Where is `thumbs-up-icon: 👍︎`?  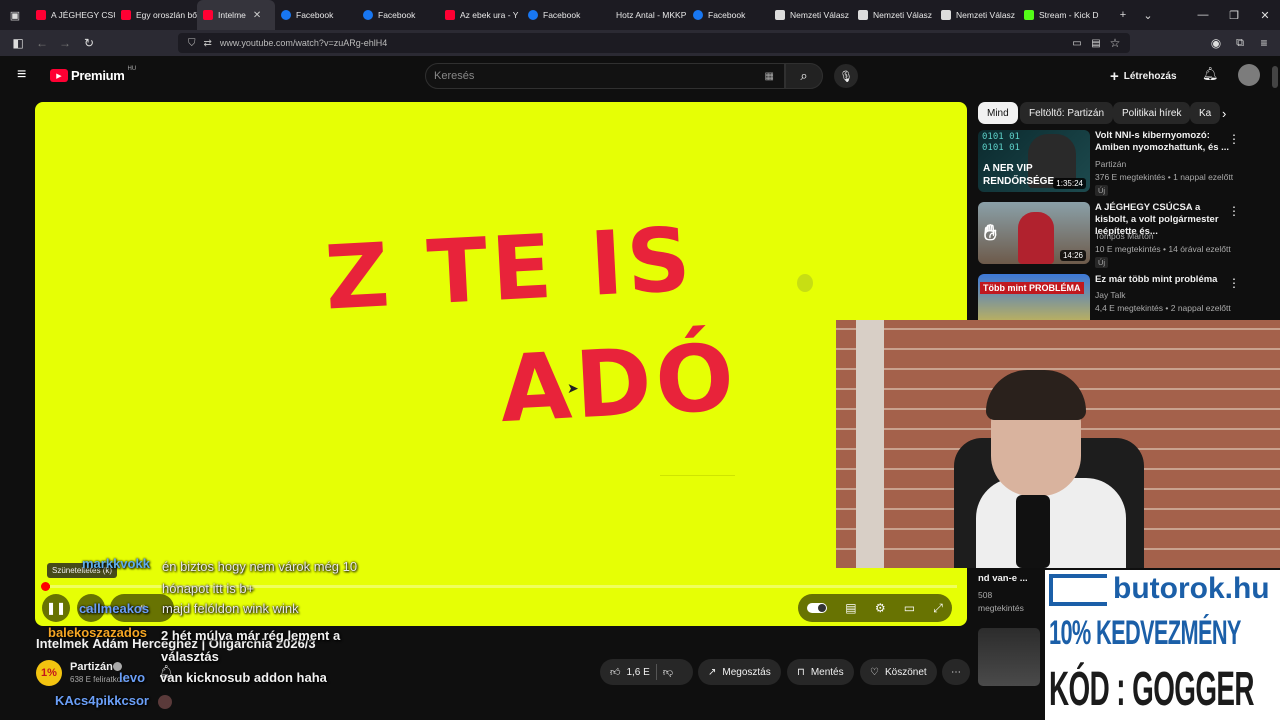
thumbs-up-icon: 👍︎ is located at coordinates (615, 672).